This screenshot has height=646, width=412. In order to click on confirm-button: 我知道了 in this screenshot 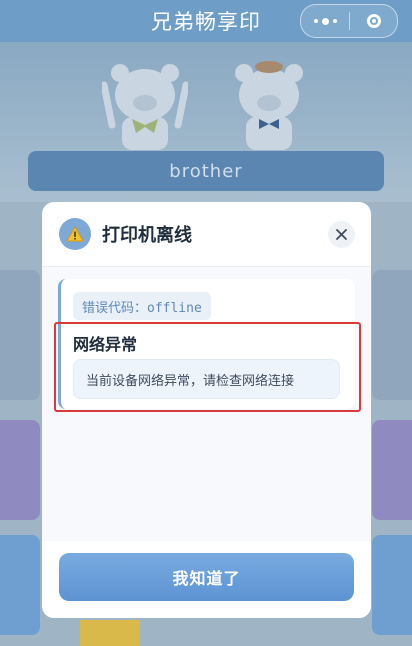, I will do `click(206, 577)`.